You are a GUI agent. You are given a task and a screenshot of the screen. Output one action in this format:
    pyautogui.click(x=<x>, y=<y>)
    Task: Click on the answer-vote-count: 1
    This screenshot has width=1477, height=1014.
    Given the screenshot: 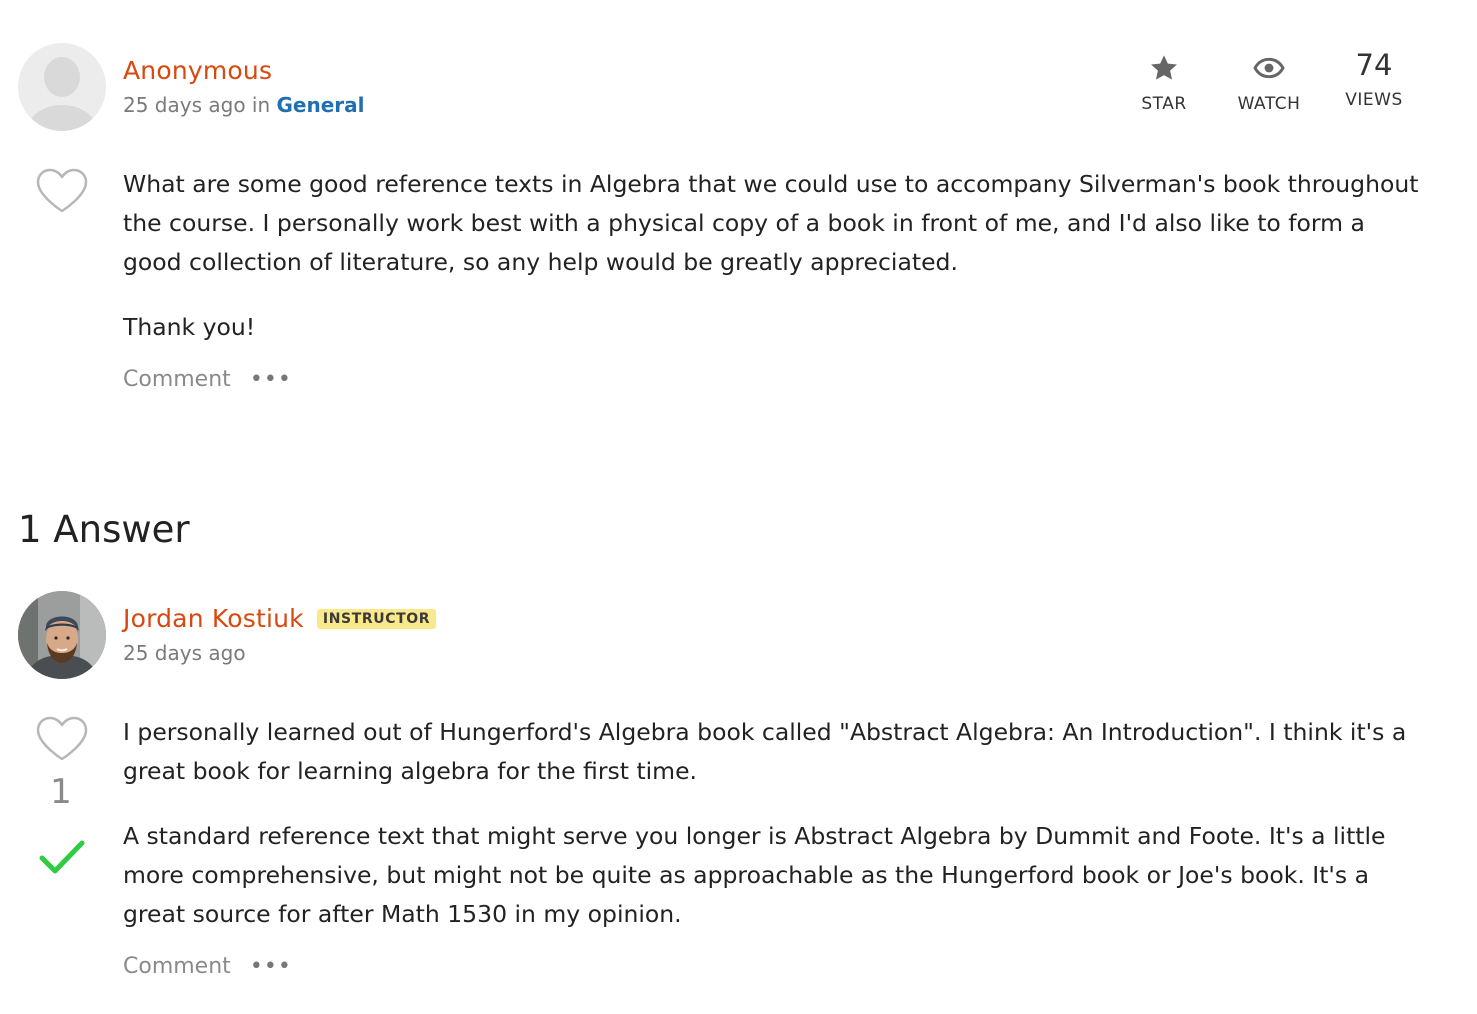 What is the action you would take?
    pyautogui.click(x=61, y=792)
    